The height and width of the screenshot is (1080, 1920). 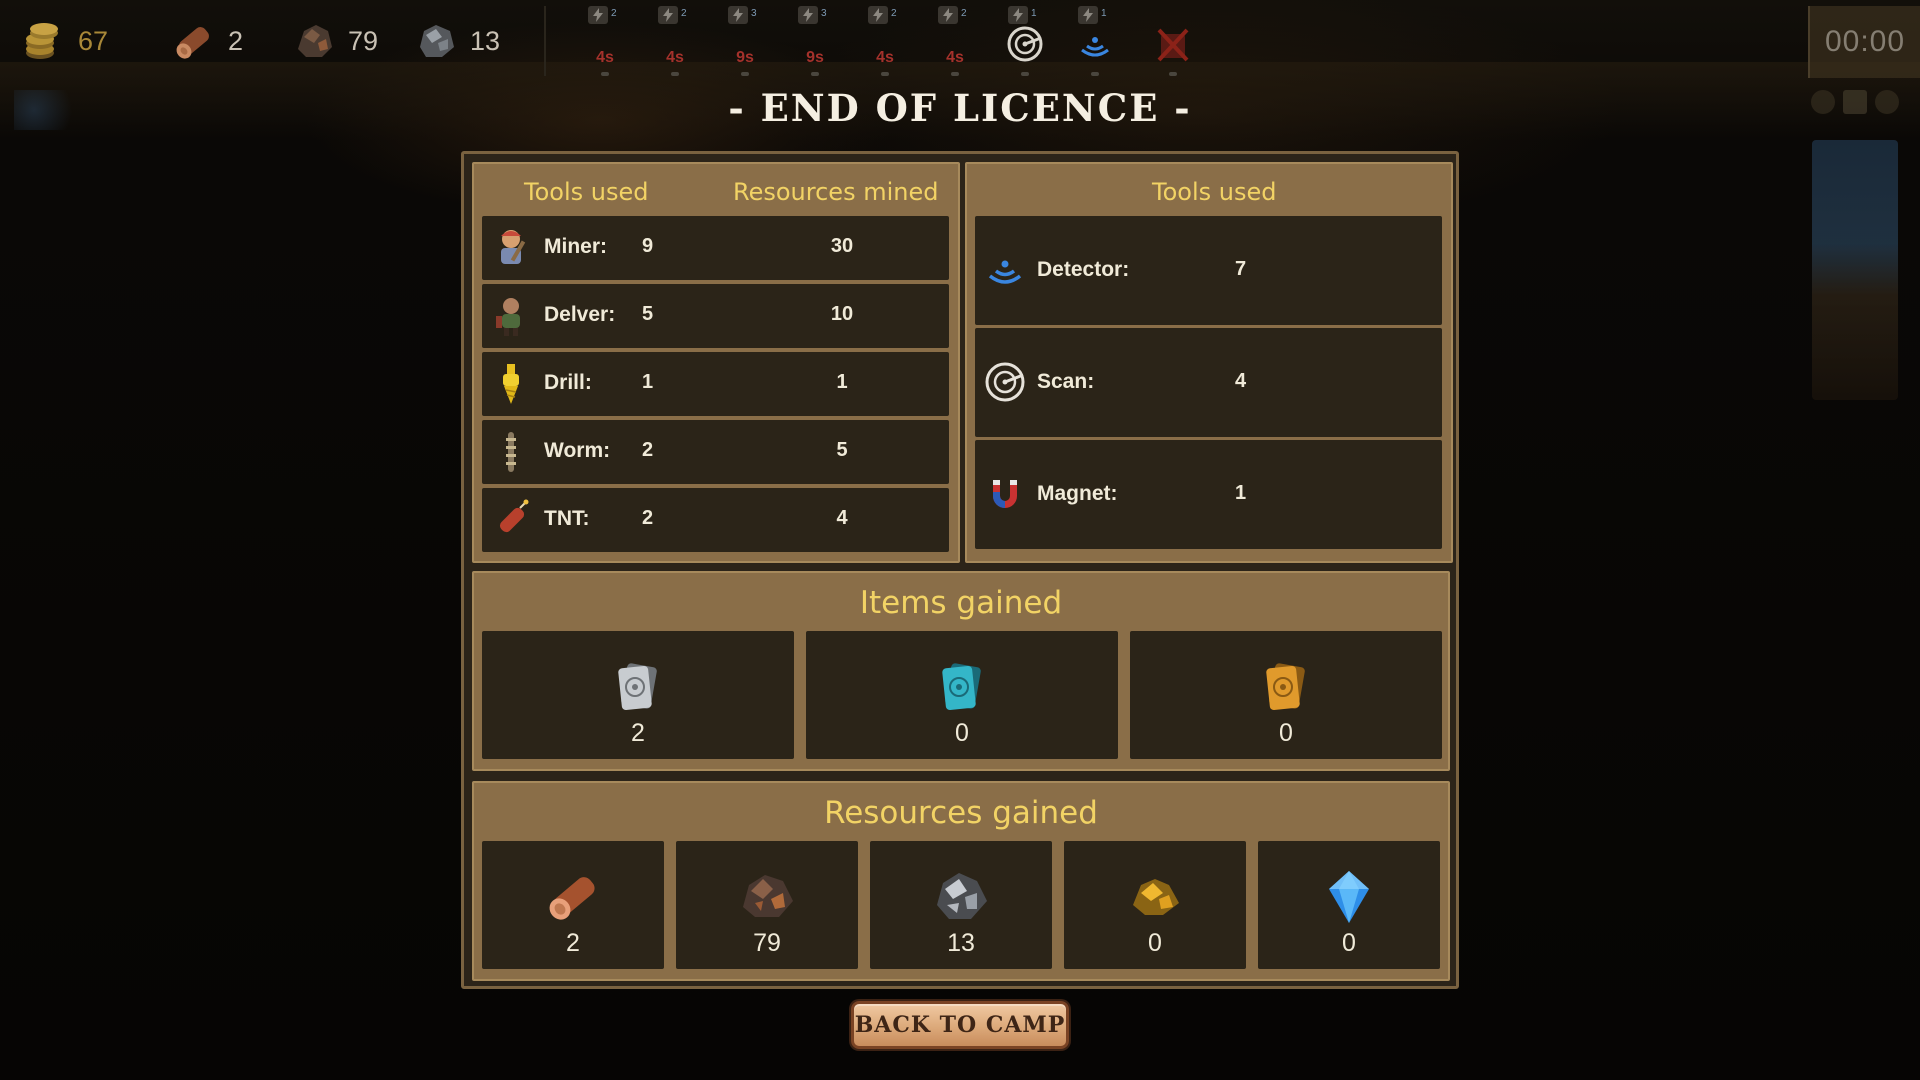 I want to click on items-gained-panel: Items gained 2 0 0, so click(x=961, y=671).